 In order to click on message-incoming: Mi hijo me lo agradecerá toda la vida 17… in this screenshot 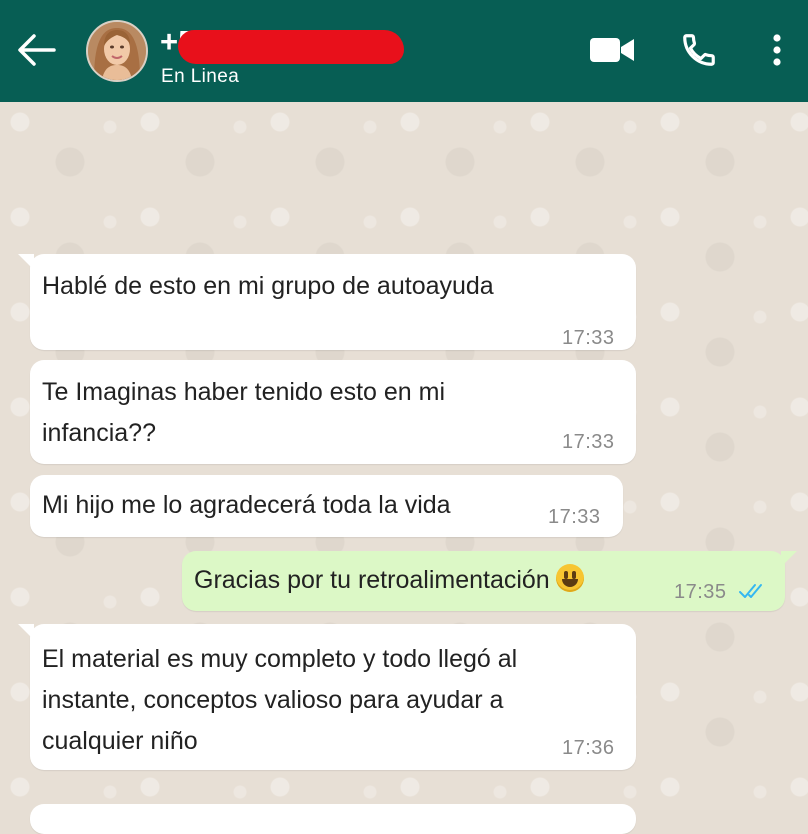, I will do `click(326, 506)`.